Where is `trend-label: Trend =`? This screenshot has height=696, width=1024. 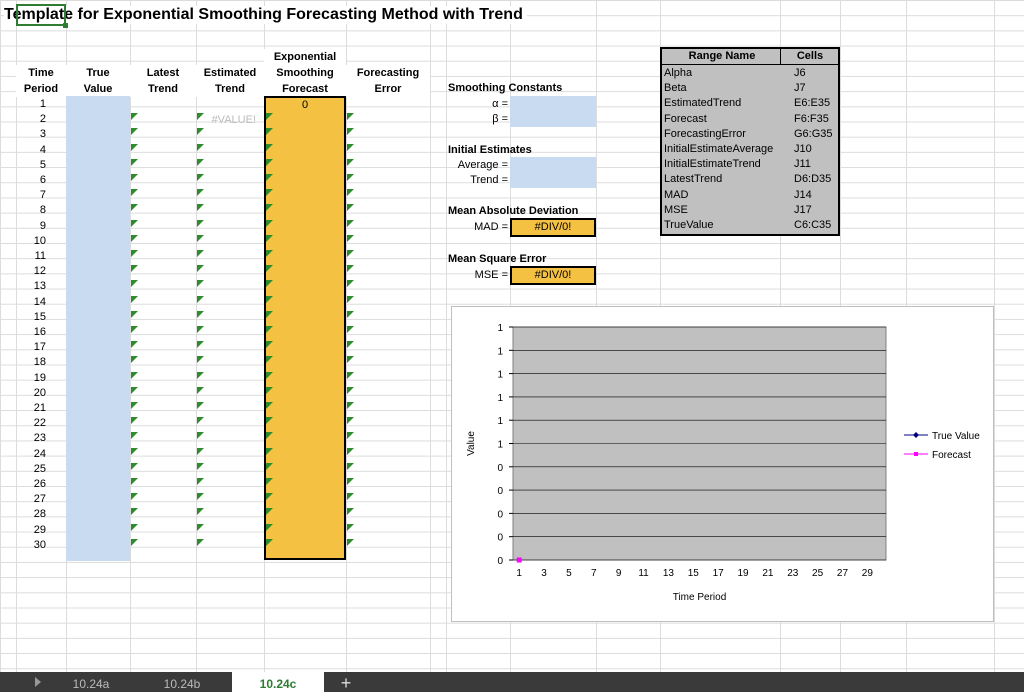
trend-label: Trend = is located at coordinates (489, 180).